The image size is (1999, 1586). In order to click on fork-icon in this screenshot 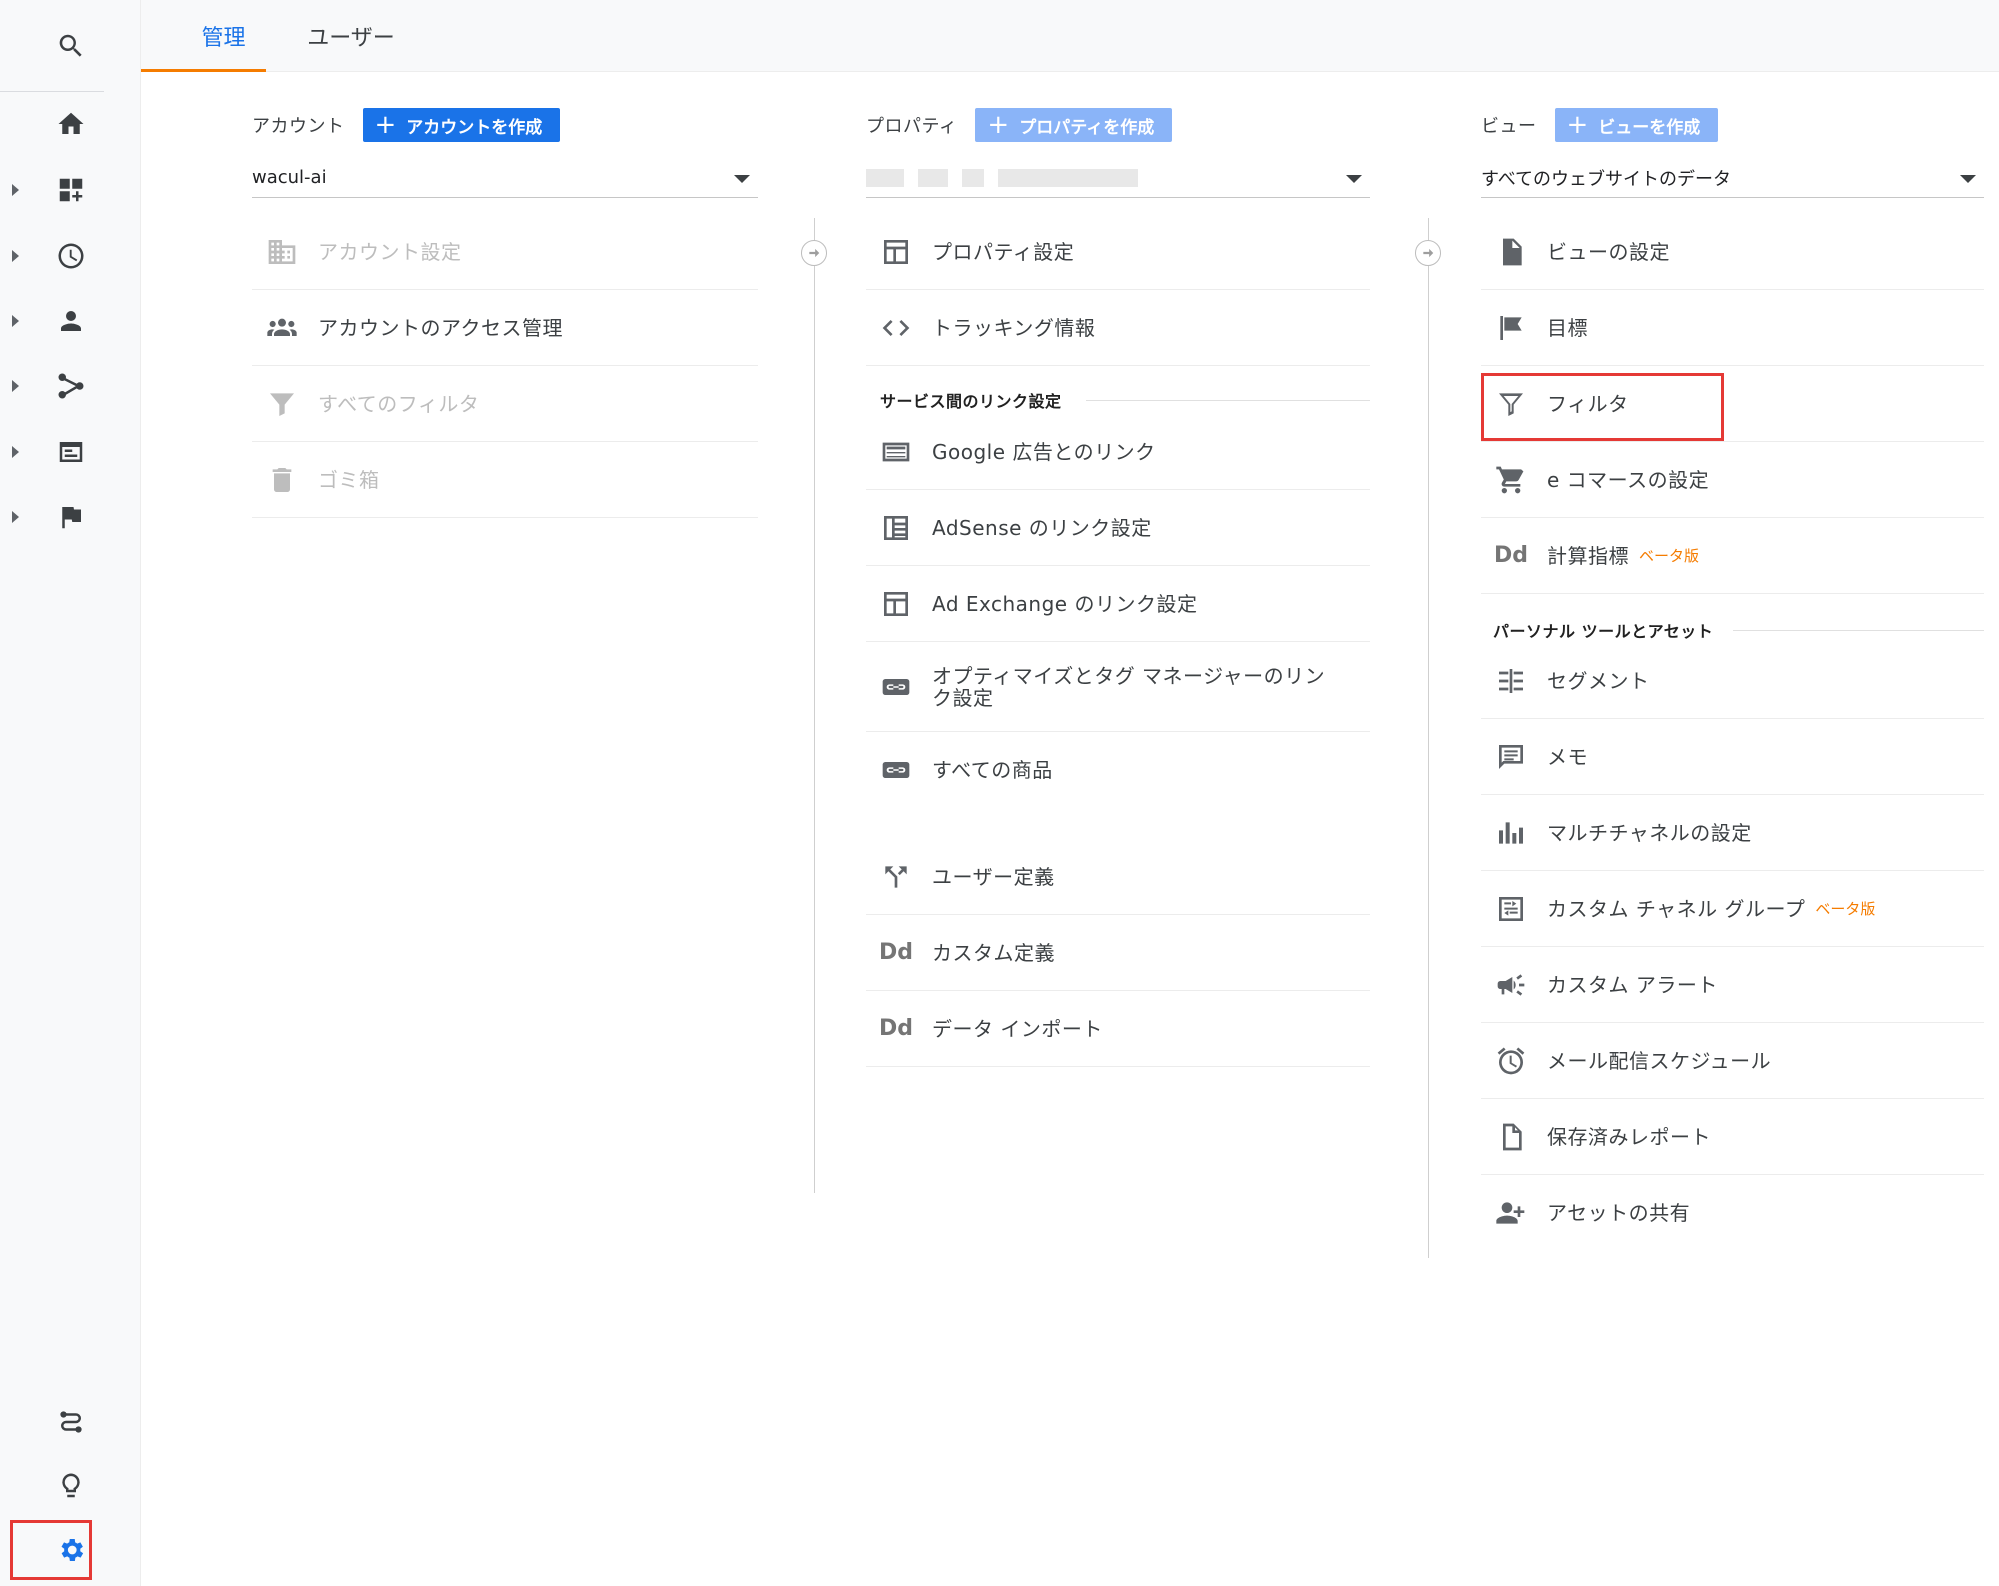, I will do `click(896, 877)`.